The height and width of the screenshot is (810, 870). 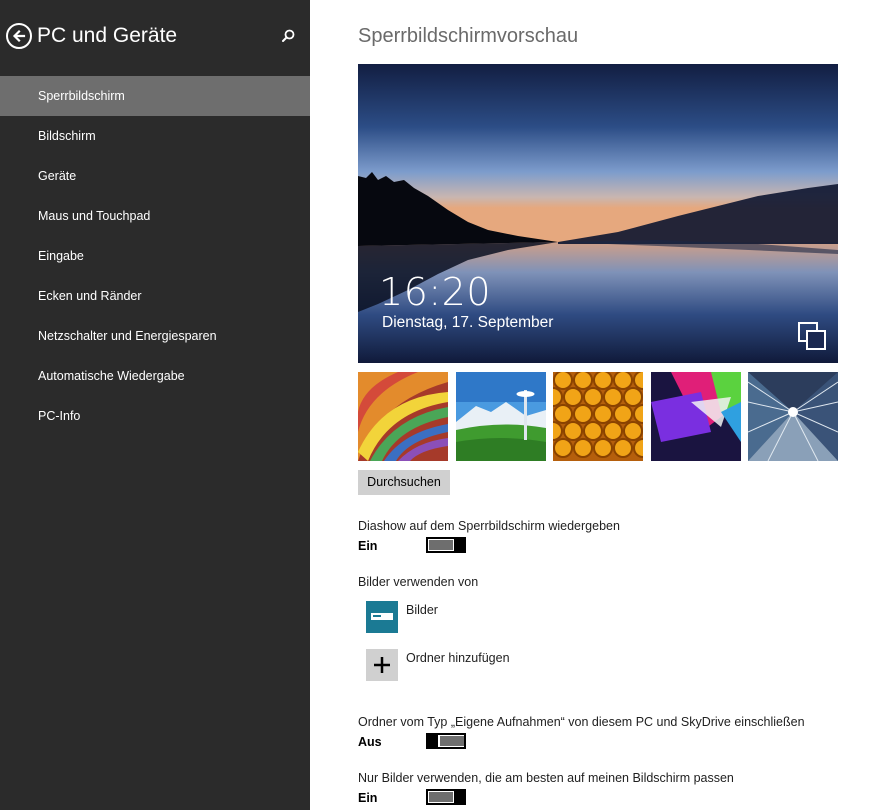 What do you see at coordinates (422, 610) in the screenshot?
I see `pictures-folder-label: Bilder` at bounding box center [422, 610].